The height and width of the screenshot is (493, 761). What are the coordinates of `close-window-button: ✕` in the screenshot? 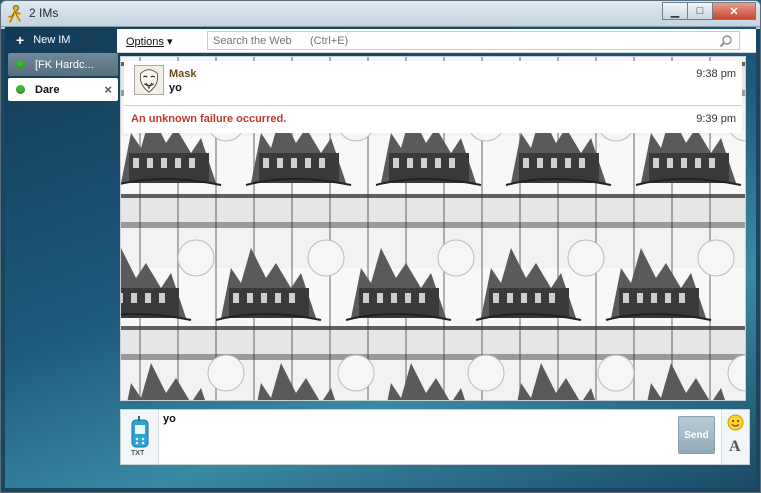 It's located at (734, 11).